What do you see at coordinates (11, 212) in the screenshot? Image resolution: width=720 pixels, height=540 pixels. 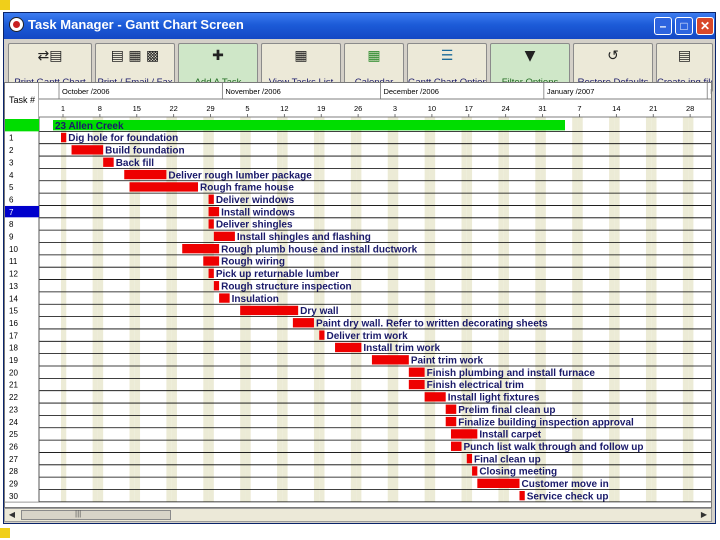 I see `task-number: 7` at bounding box center [11, 212].